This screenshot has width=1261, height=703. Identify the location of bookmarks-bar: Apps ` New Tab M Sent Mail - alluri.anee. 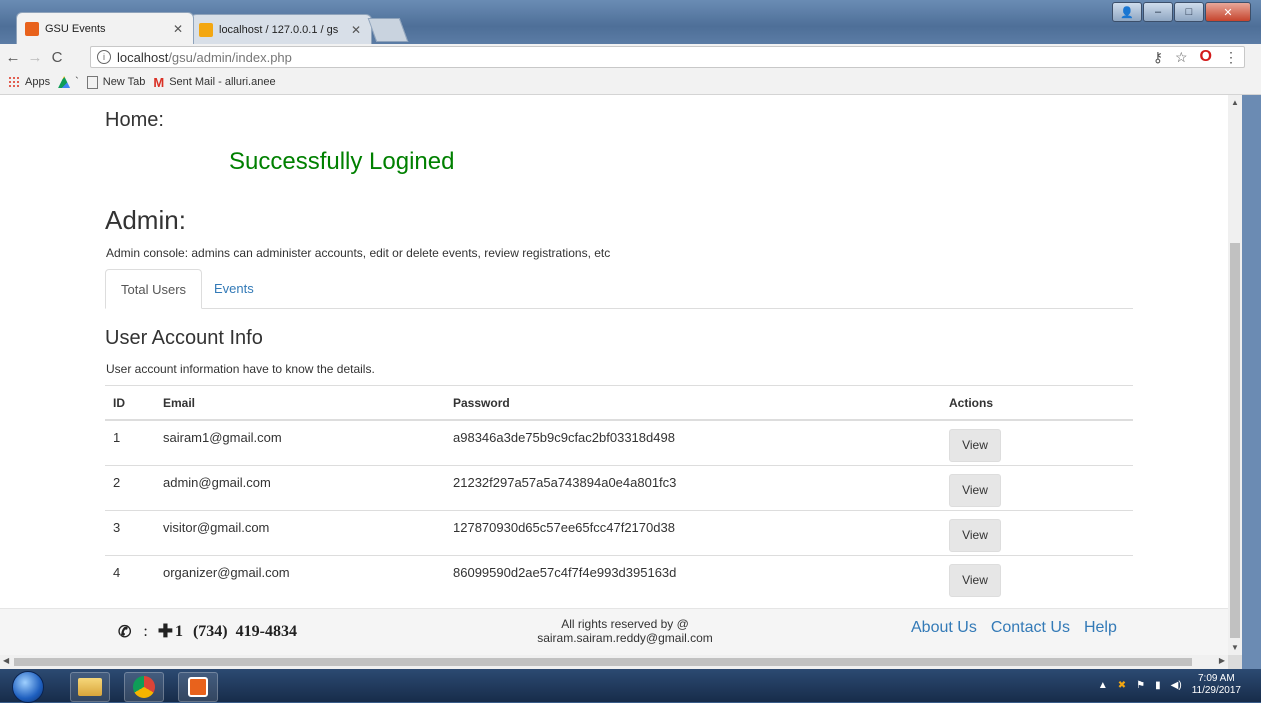
(630, 82).